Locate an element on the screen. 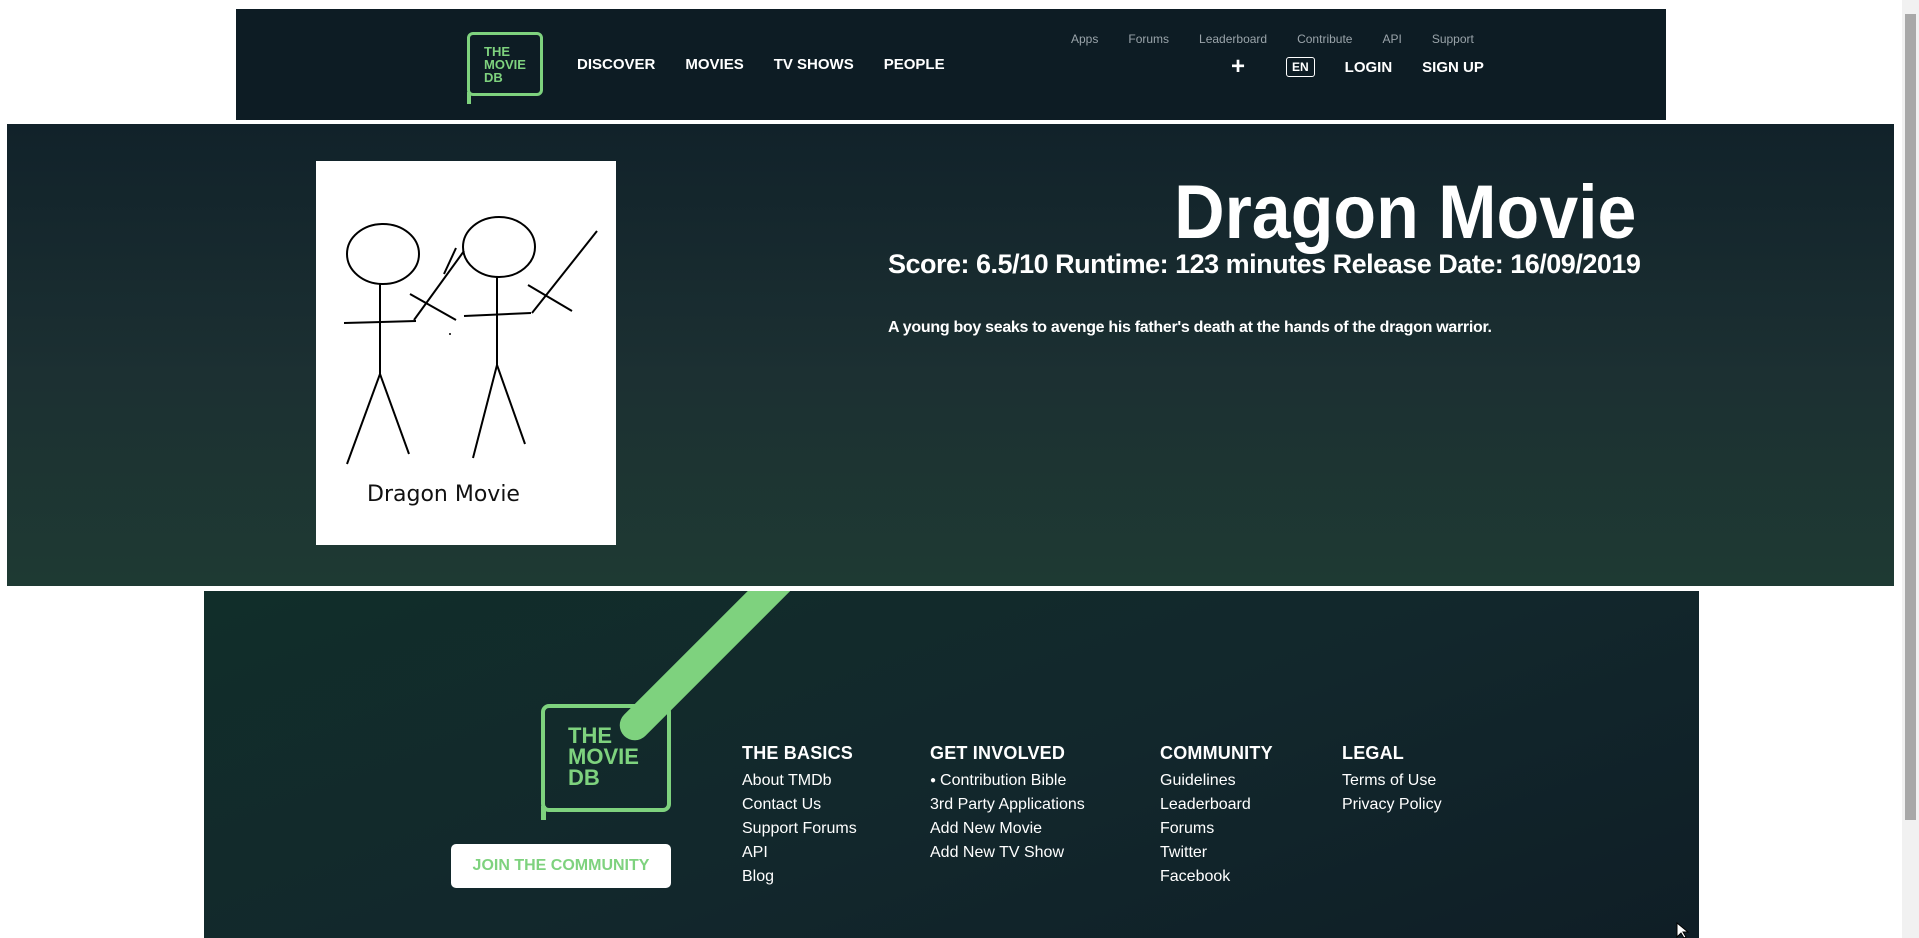  nav-tv-shows: TV SHOWS is located at coordinates (814, 64).